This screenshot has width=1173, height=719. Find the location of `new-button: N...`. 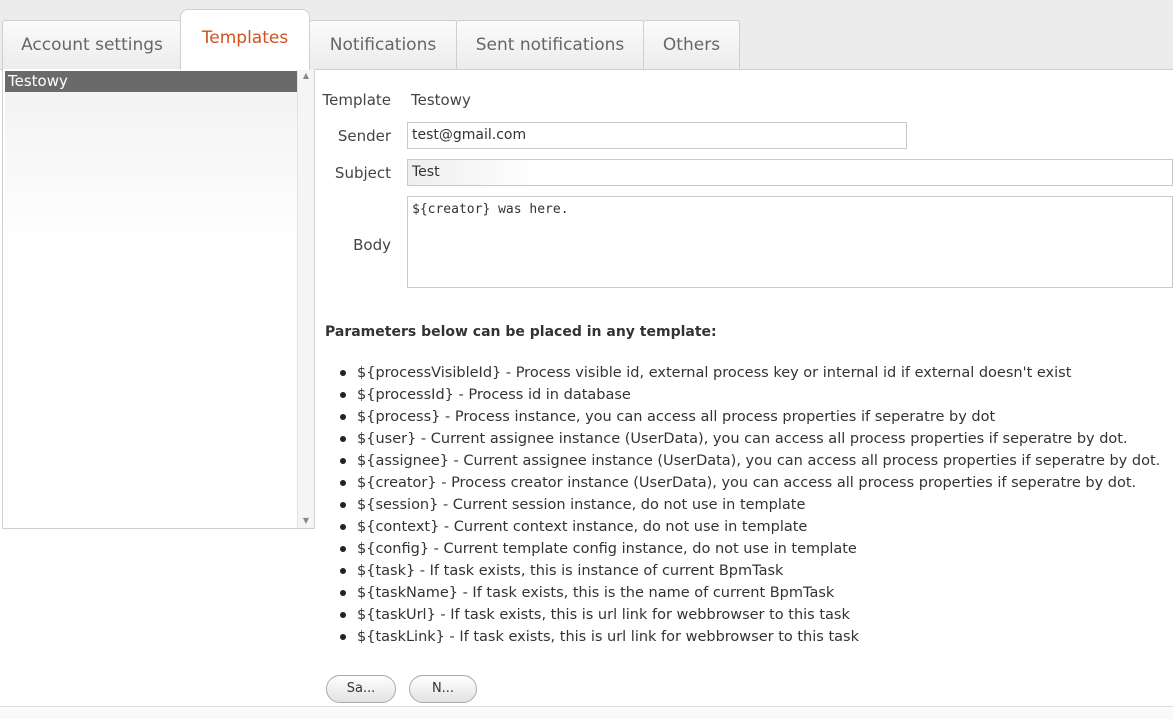

new-button: N... is located at coordinates (443, 689).